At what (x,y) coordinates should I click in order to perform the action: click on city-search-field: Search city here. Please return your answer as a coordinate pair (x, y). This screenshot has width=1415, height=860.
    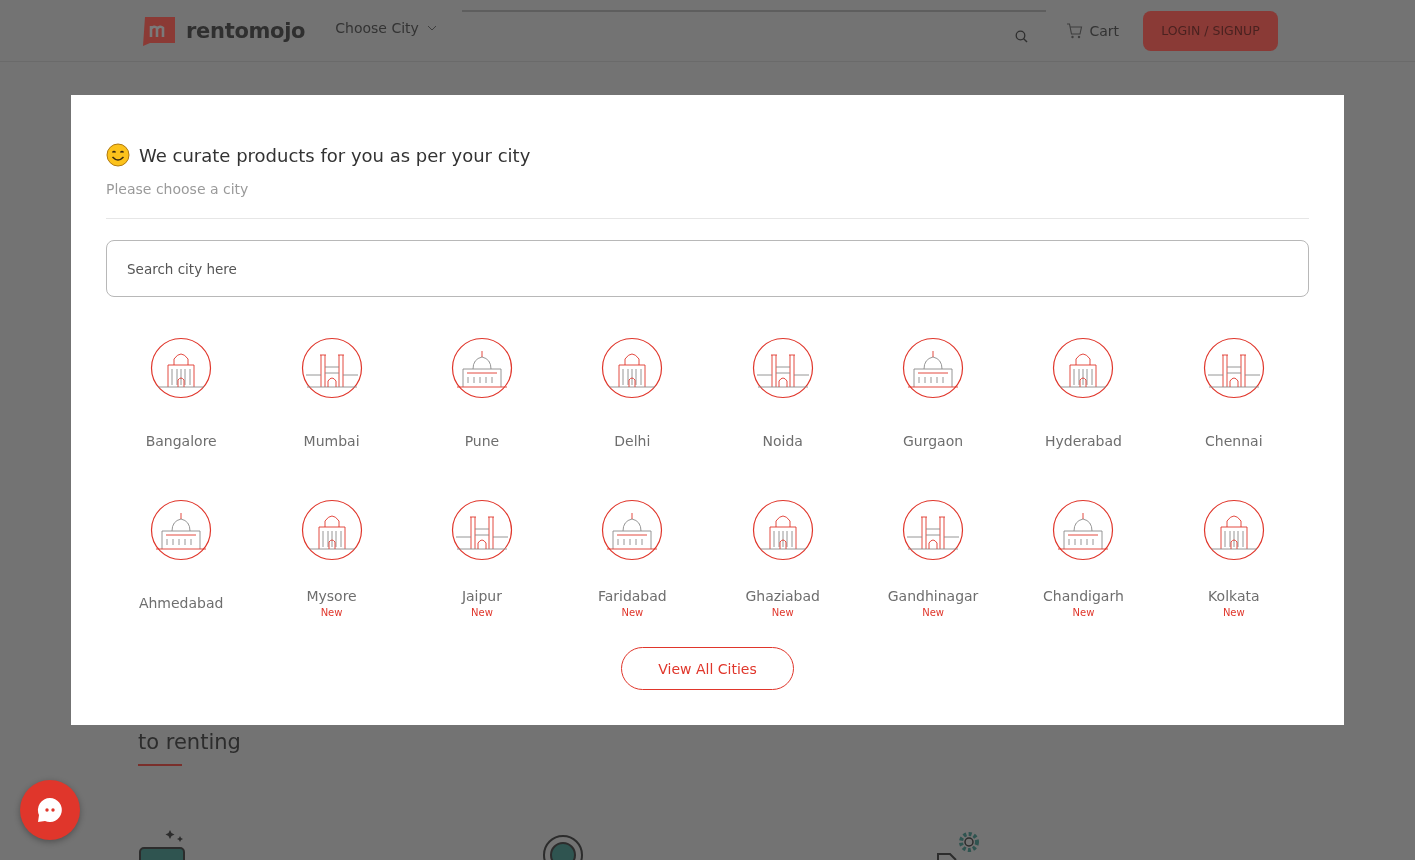
    Looking at the image, I should click on (707, 268).